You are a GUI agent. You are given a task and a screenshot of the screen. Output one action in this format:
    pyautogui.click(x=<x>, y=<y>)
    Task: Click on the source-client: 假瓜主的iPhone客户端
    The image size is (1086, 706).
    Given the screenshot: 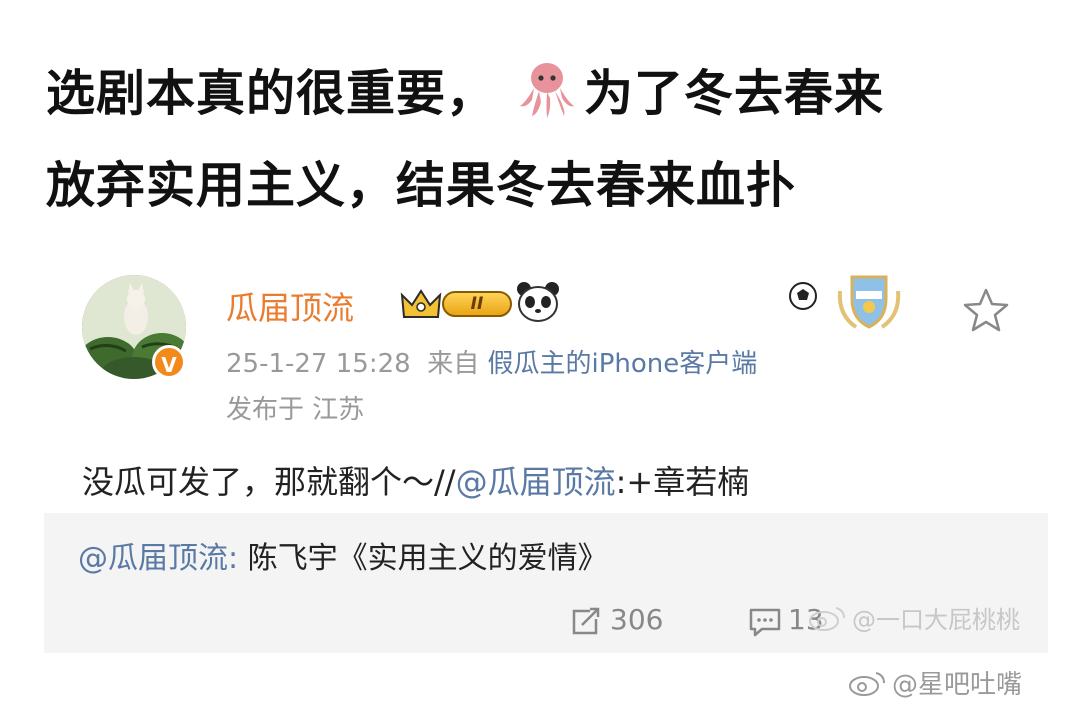 What is the action you would take?
    pyautogui.click(x=622, y=364)
    